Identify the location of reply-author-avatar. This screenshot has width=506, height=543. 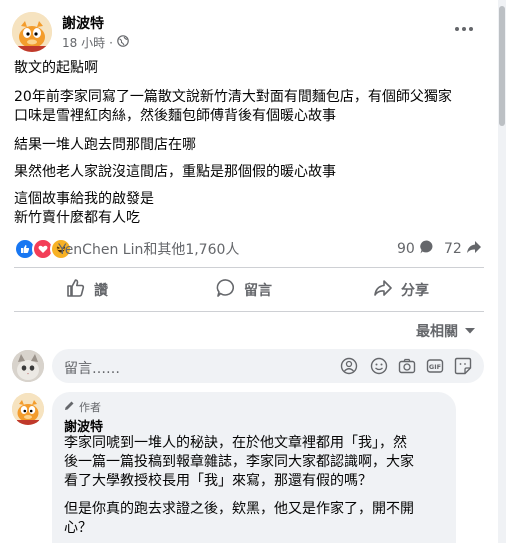
(28, 409).